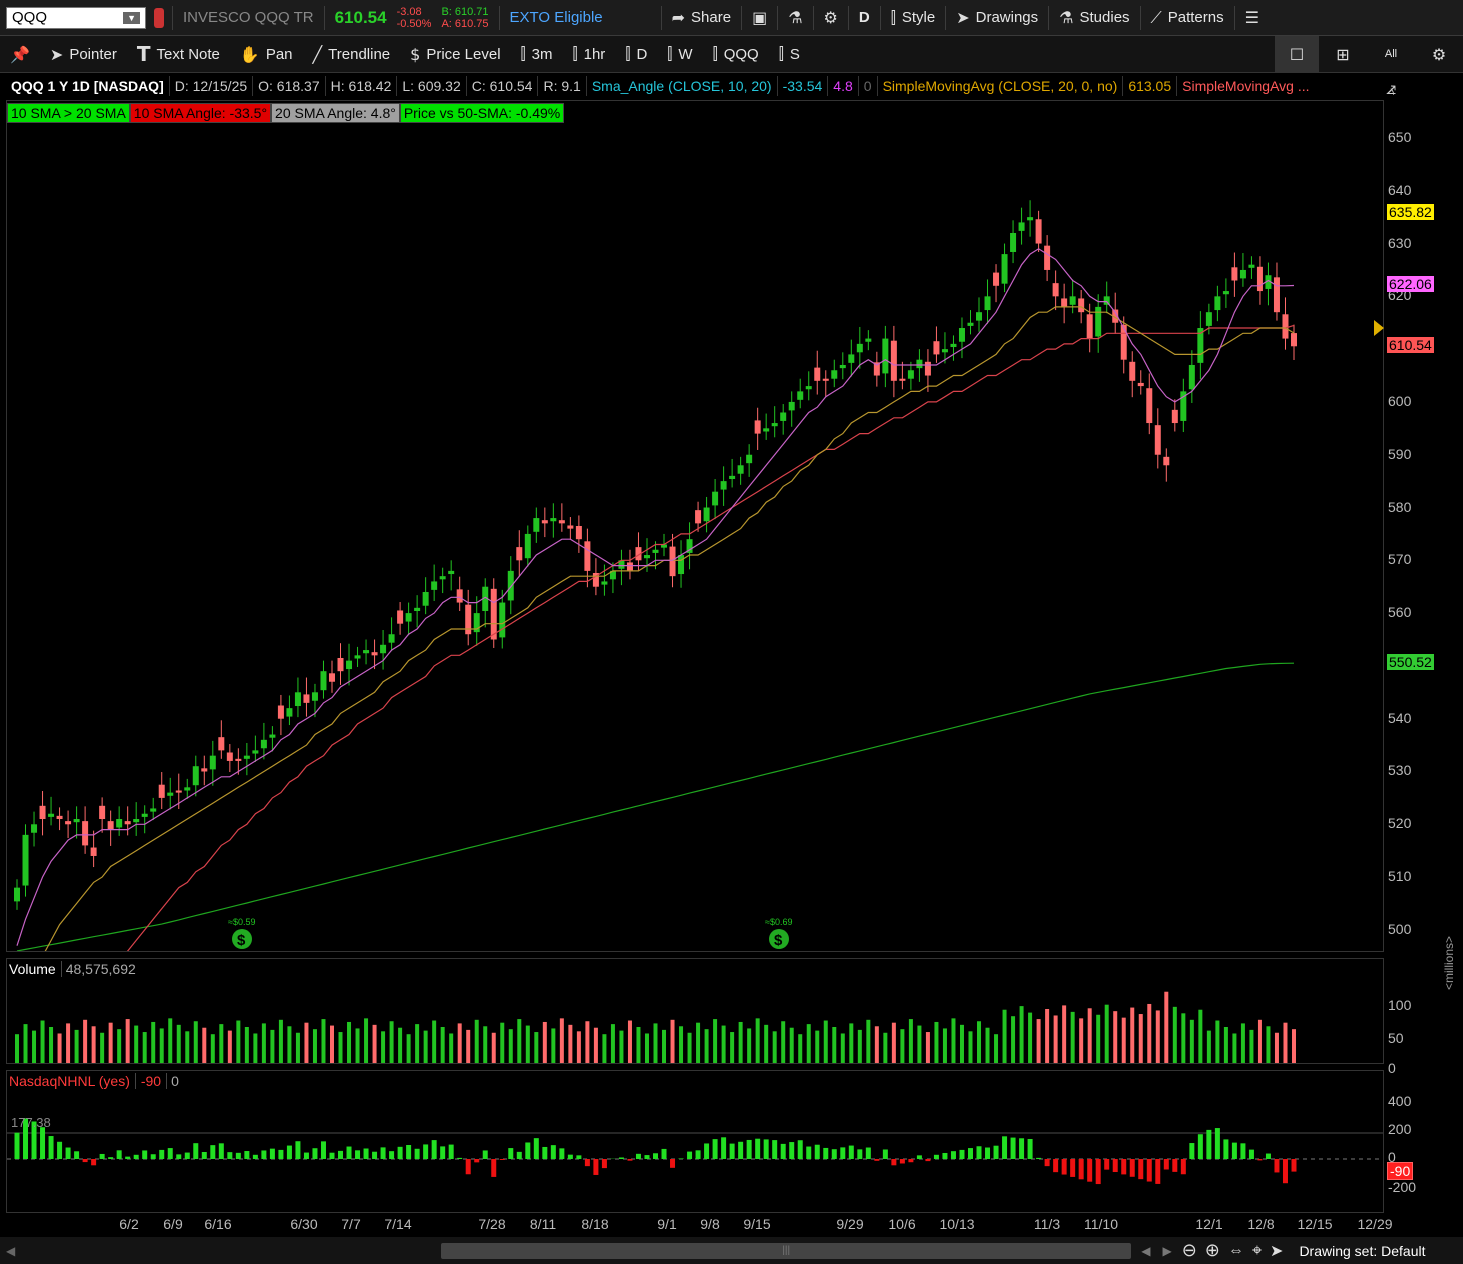 Image resolution: width=1463 pixels, height=1264 pixels. I want to click on symbol-qqq-button: ⫿ QQQ, so click(736, 54).